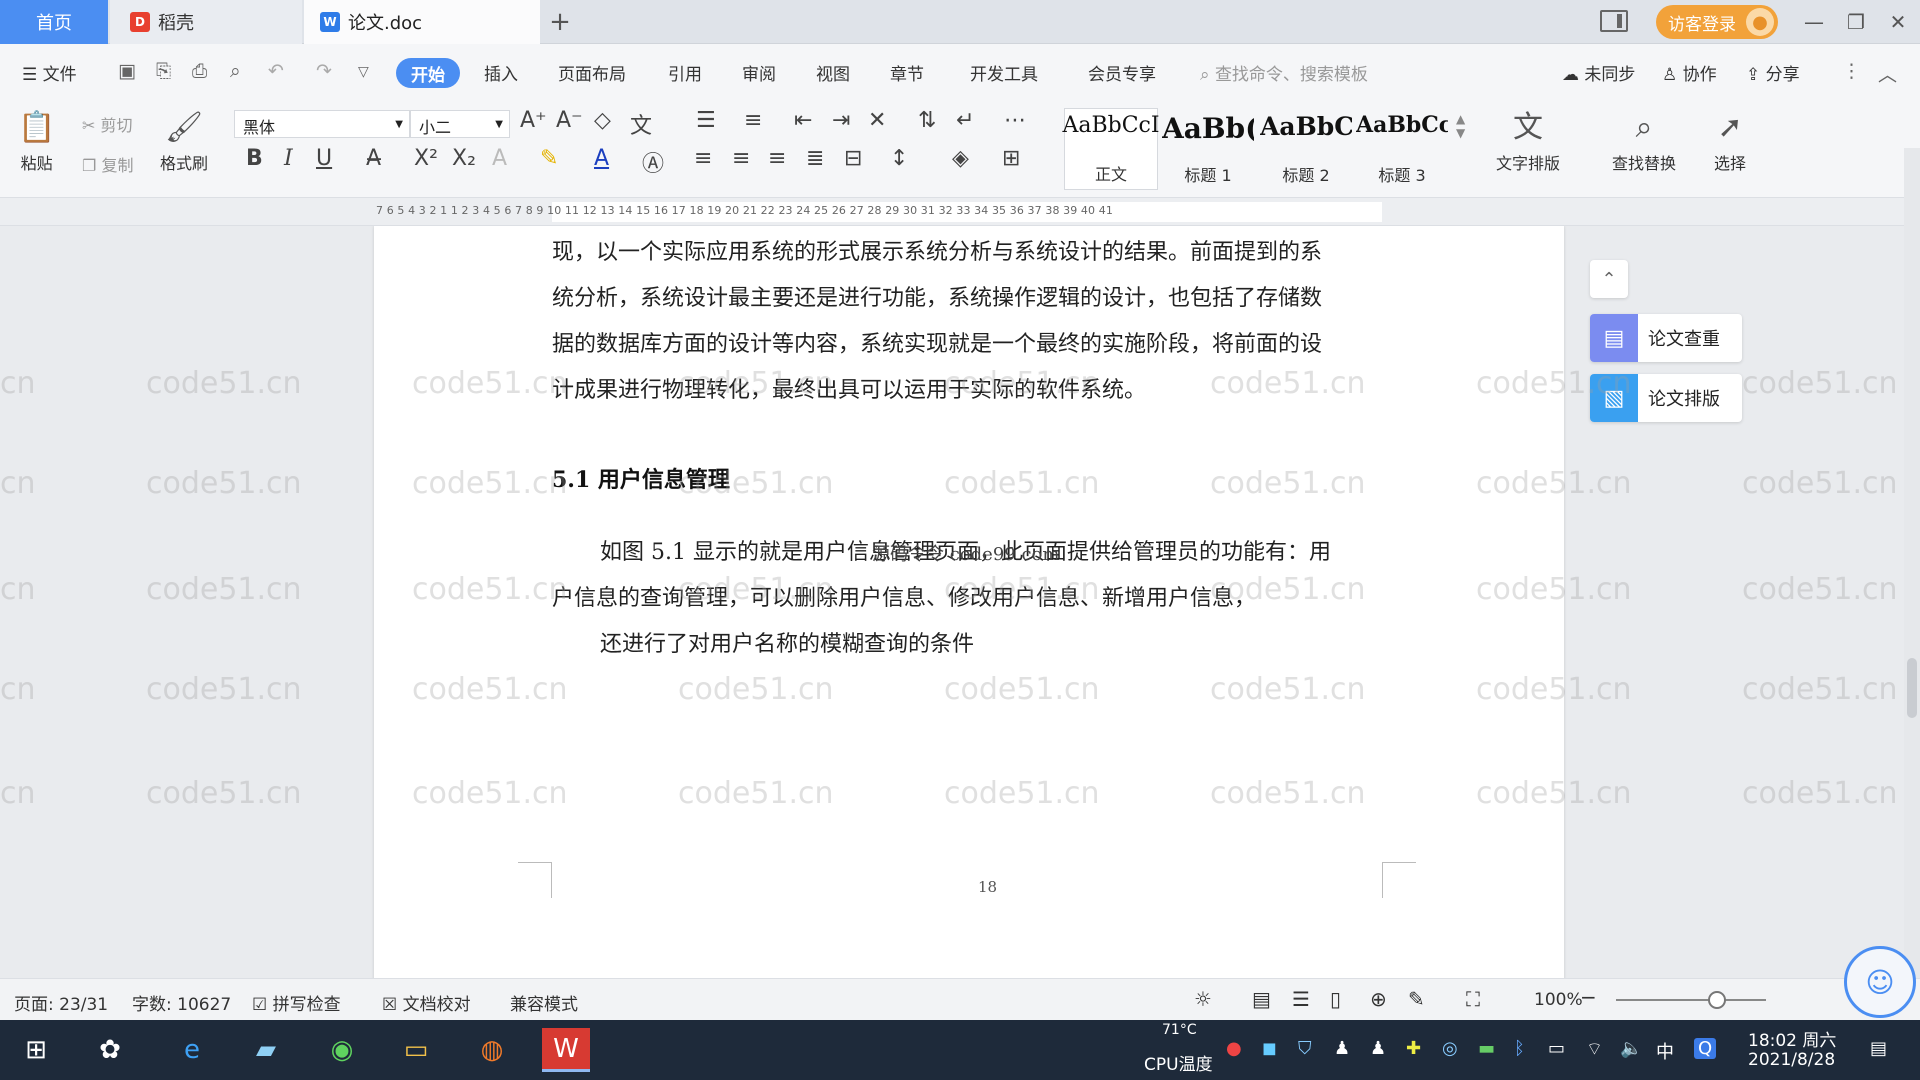 The height and width of the screenshot is (1080, 1920). Describe the element at coordinates (569, 120) in the screenshot. I see `shrink-font-icon: A⁻` at that location.